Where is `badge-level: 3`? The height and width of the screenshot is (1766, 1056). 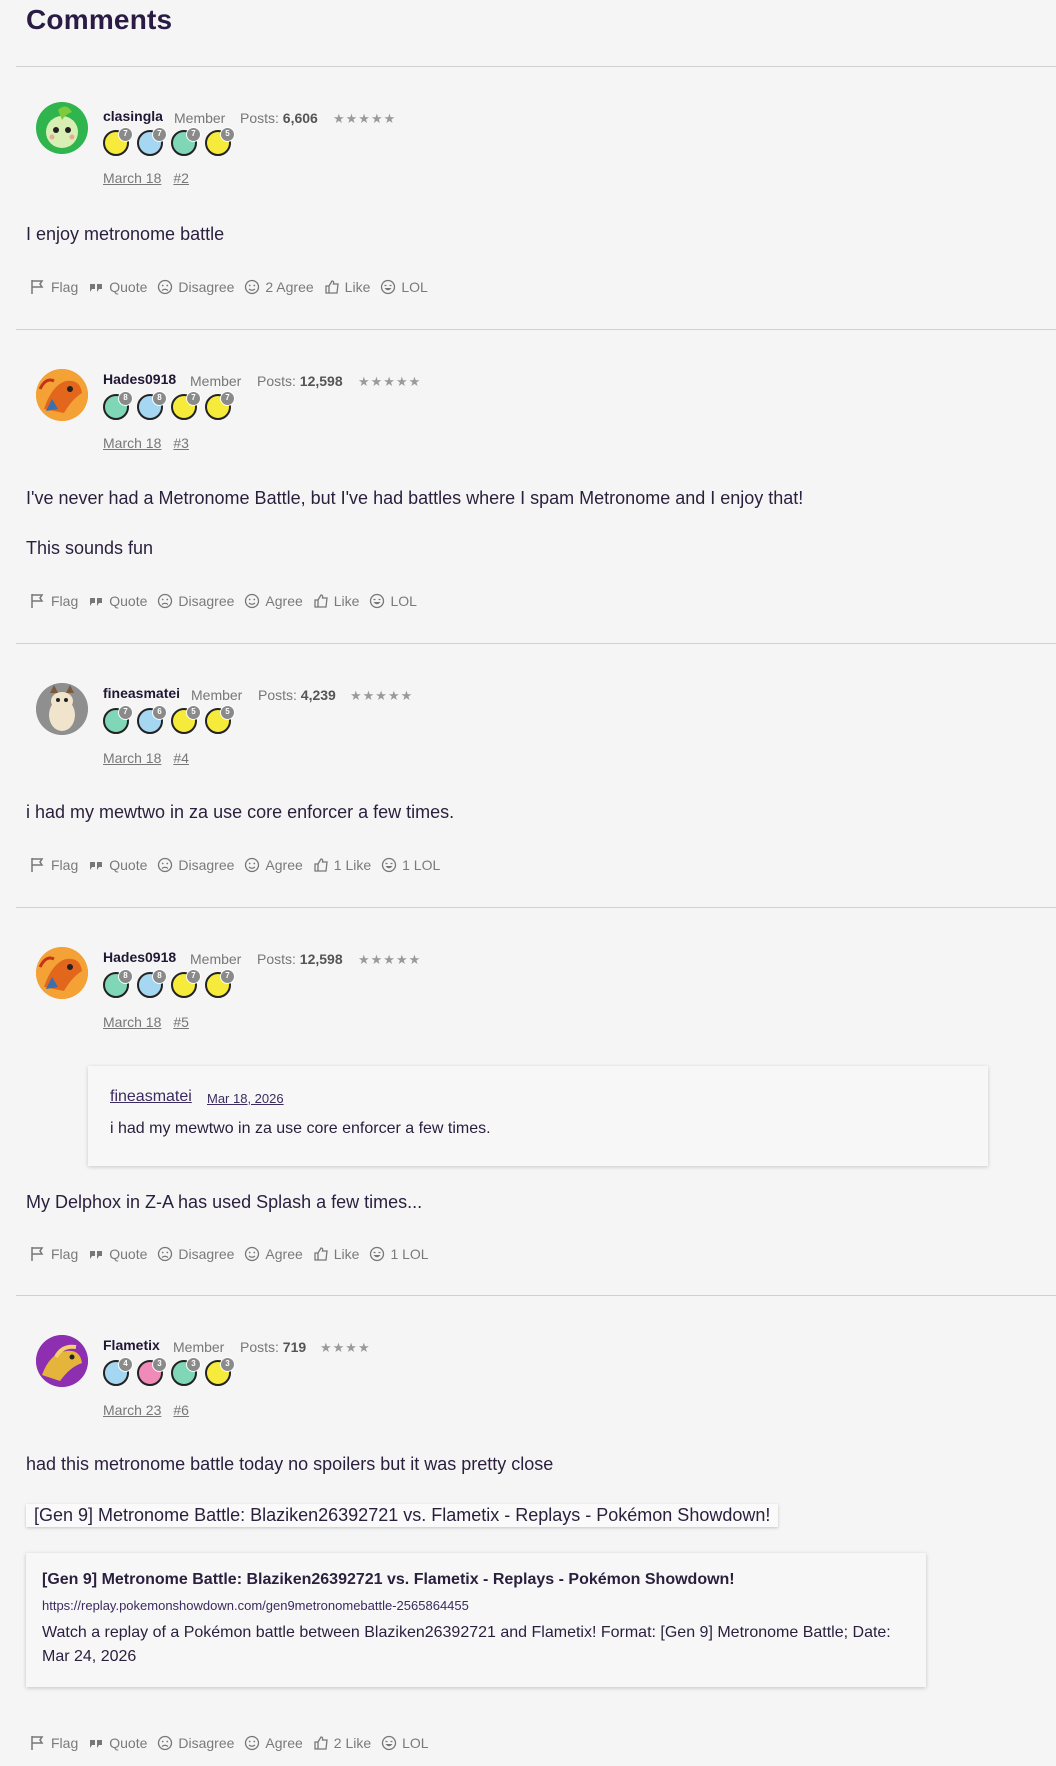 badge-level: 3 is located at coordinates (227, 1364).